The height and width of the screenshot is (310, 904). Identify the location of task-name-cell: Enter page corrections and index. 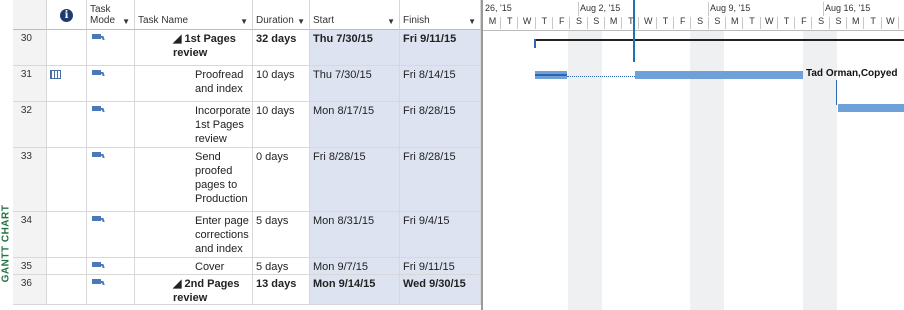
(194, 234).